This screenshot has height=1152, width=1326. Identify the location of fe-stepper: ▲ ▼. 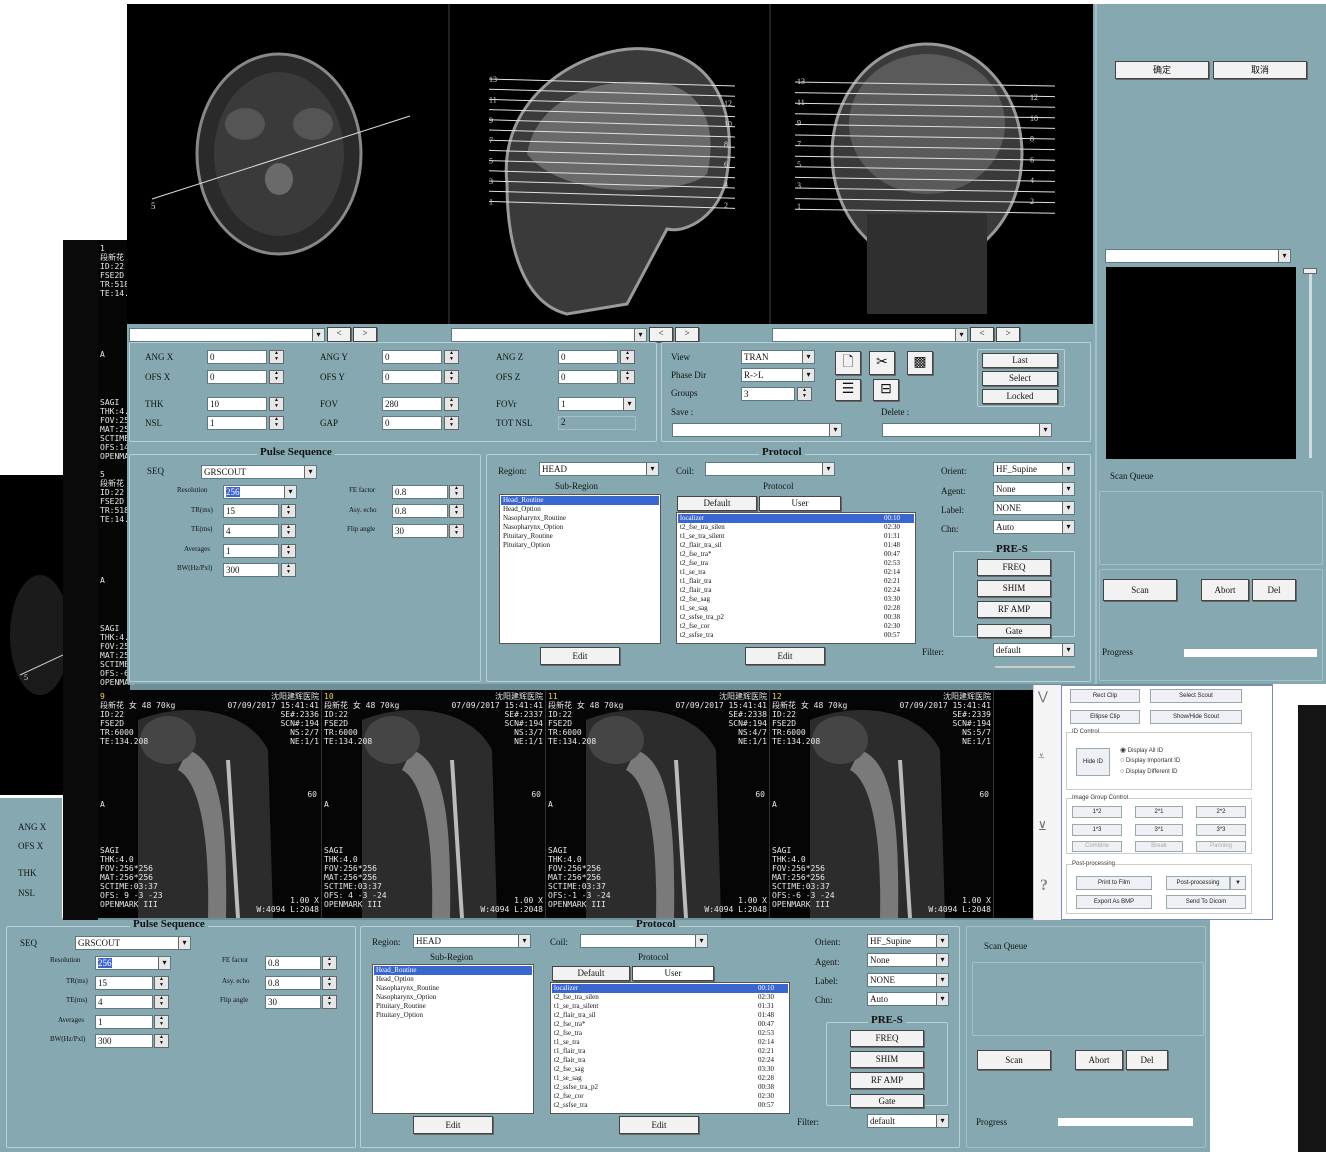
(456, 492).